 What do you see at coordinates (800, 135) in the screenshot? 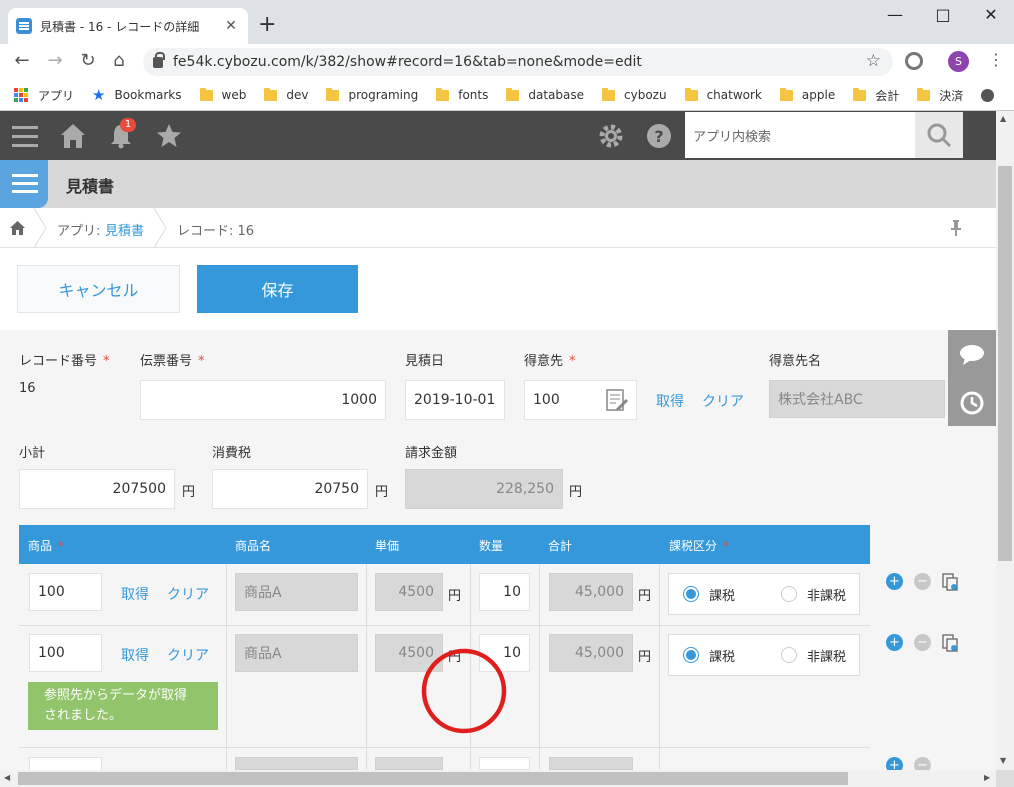
I see `app-search-input: アプリ内検索` at bounding box center [800, 135].